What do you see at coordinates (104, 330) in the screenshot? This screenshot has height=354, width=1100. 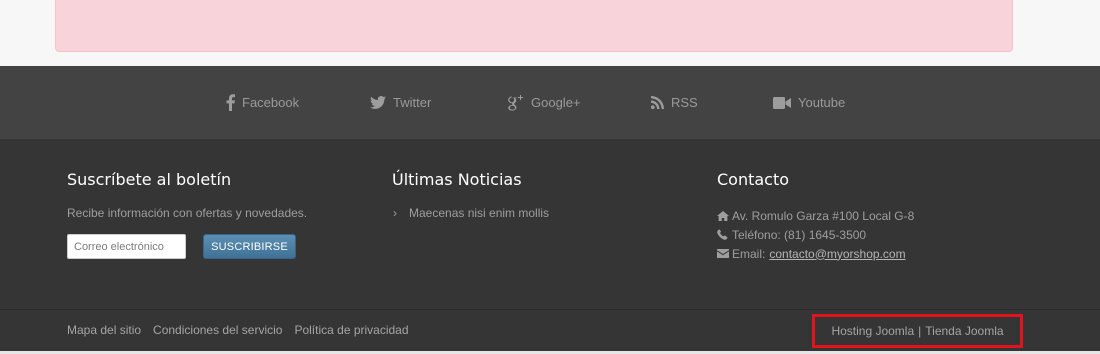 I see `footer-link-sitemap: Mapa del sitio` at bounding box center [104, 330].